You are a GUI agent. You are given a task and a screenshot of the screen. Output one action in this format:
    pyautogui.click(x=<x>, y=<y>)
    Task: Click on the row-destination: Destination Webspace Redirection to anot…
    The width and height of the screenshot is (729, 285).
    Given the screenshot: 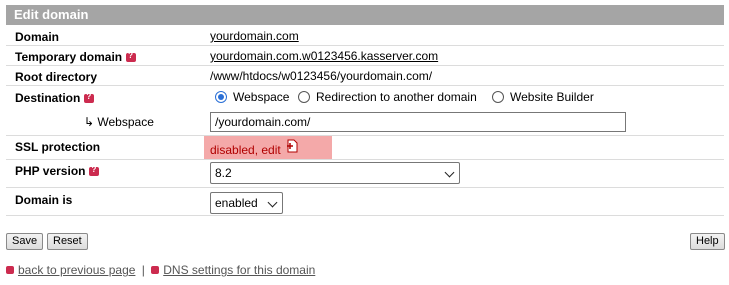 What is the action you would take?
    pyautogui.click(x=365, y=98)
    